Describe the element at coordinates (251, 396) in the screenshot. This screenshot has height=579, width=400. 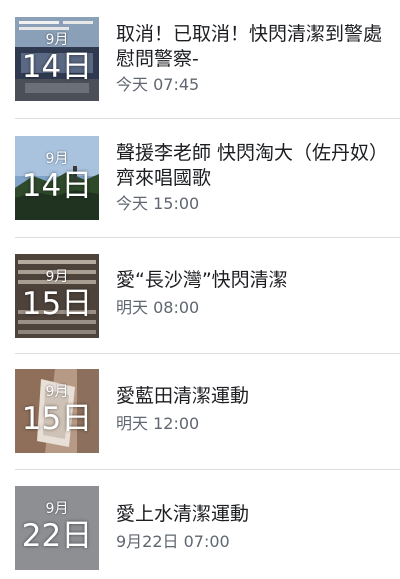
I see `event-title: 愛藍田清潔運動` at that location.